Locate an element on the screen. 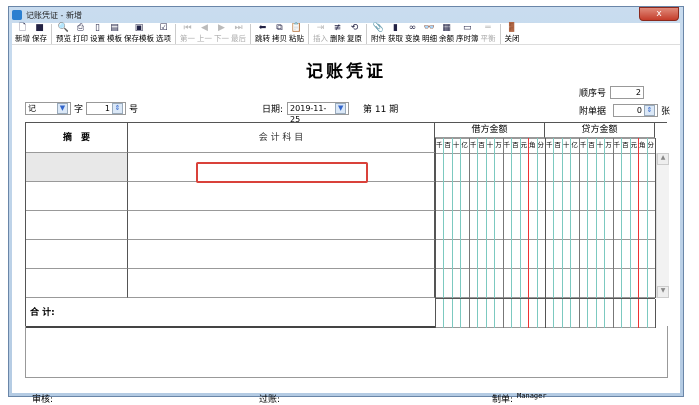  toolbar-button-6: ▤ 模板 is located at coordinates (114, 33).